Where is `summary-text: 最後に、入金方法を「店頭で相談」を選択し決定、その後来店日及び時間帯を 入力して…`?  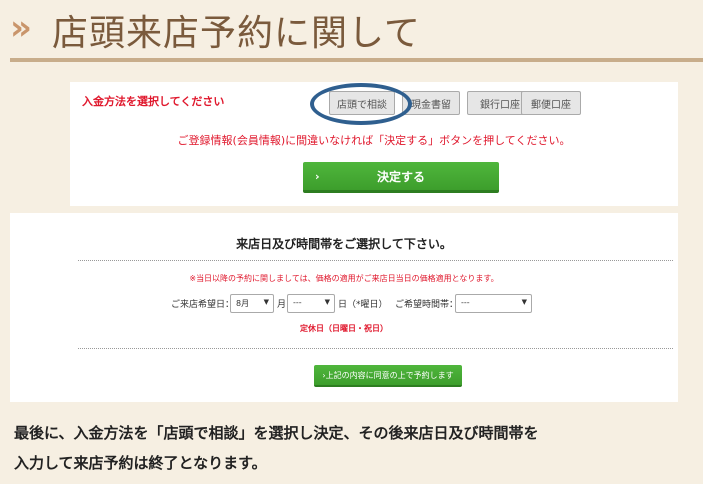 summary-text: 最後に、入金方法を「店頭で相談」を選択し決定、その後来店日及び時間帯を 入力して… is located at coordinates (354, 448).